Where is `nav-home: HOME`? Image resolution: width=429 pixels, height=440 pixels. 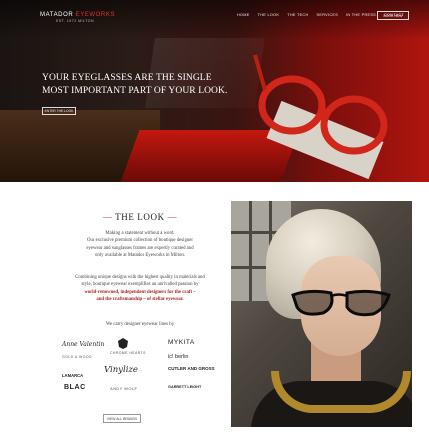
nav-home: HOME is located at coordinates (243, 15).